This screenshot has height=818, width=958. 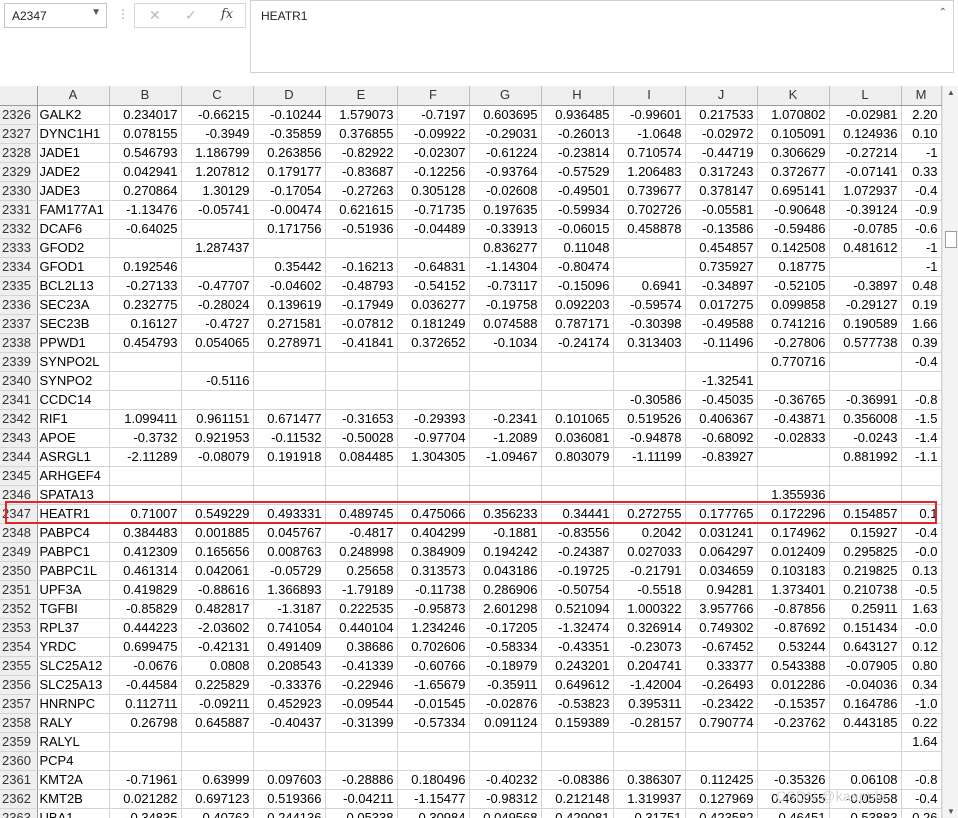 I want to click on value-cell: -0.31653, so click(x=361, y=419).